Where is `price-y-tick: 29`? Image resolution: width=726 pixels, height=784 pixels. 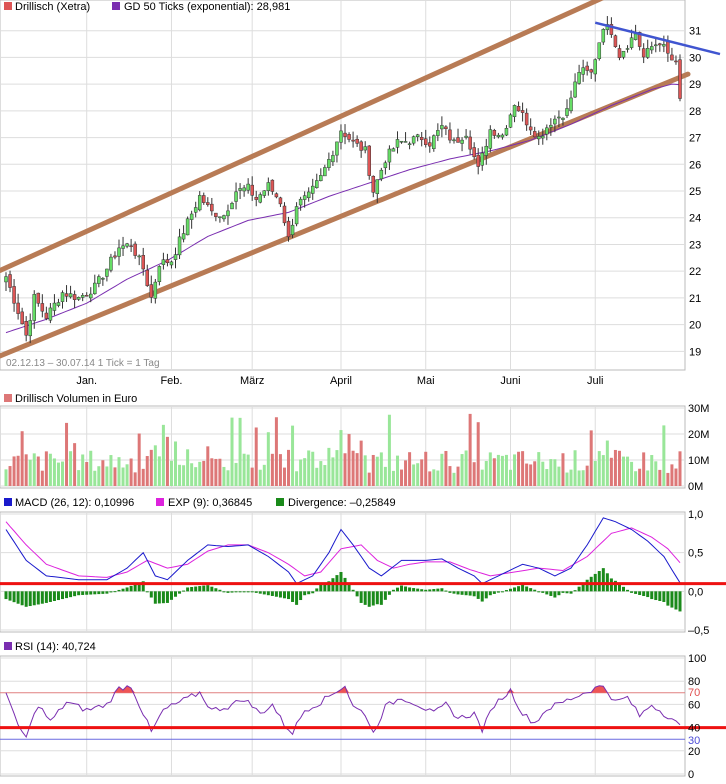 price-y-tick: 29 is located at coordinates (695, 85).